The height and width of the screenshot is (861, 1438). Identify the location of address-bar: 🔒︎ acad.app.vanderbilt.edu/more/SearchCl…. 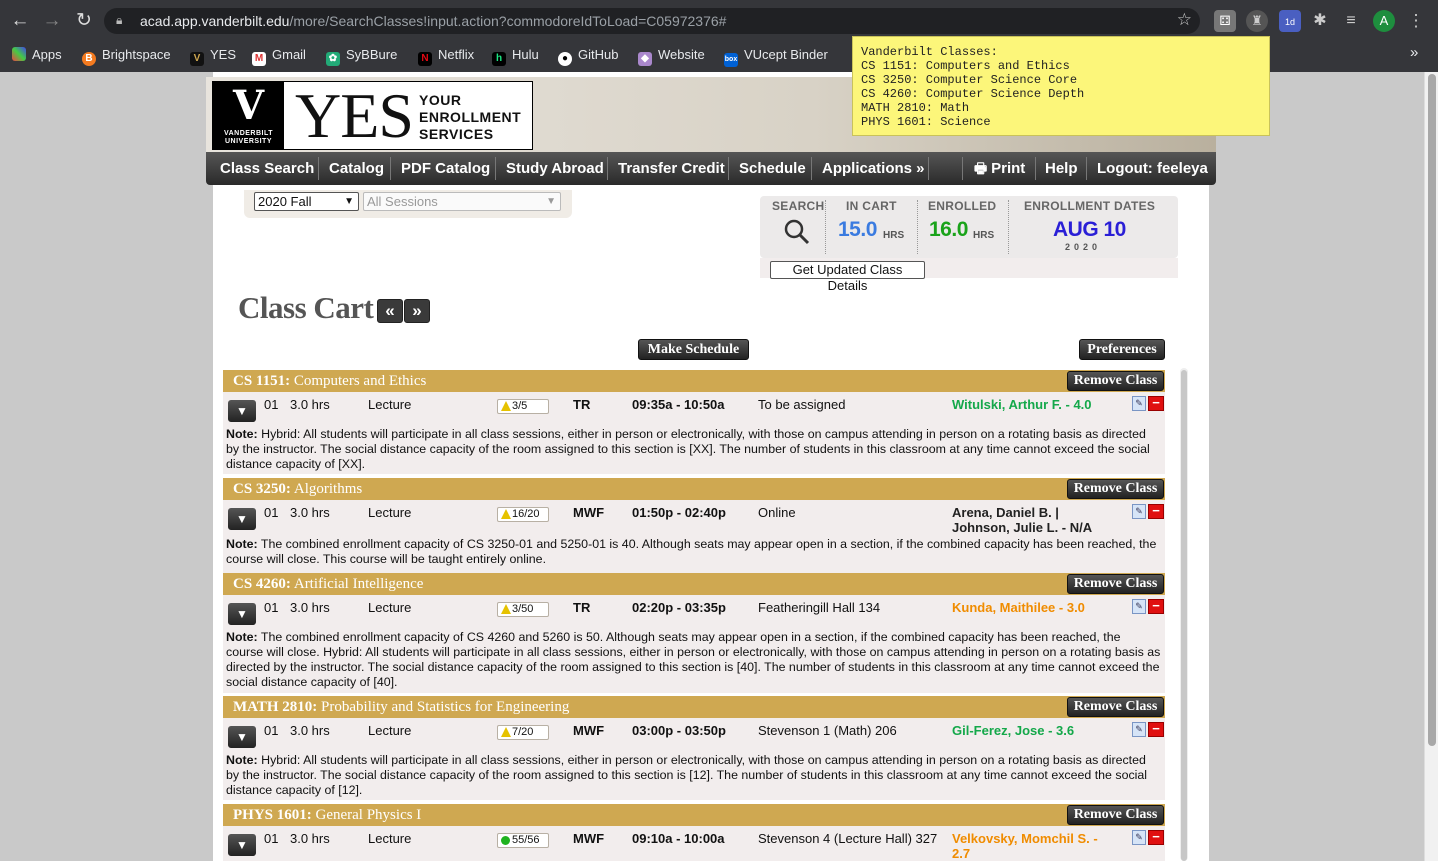
(652, 21).